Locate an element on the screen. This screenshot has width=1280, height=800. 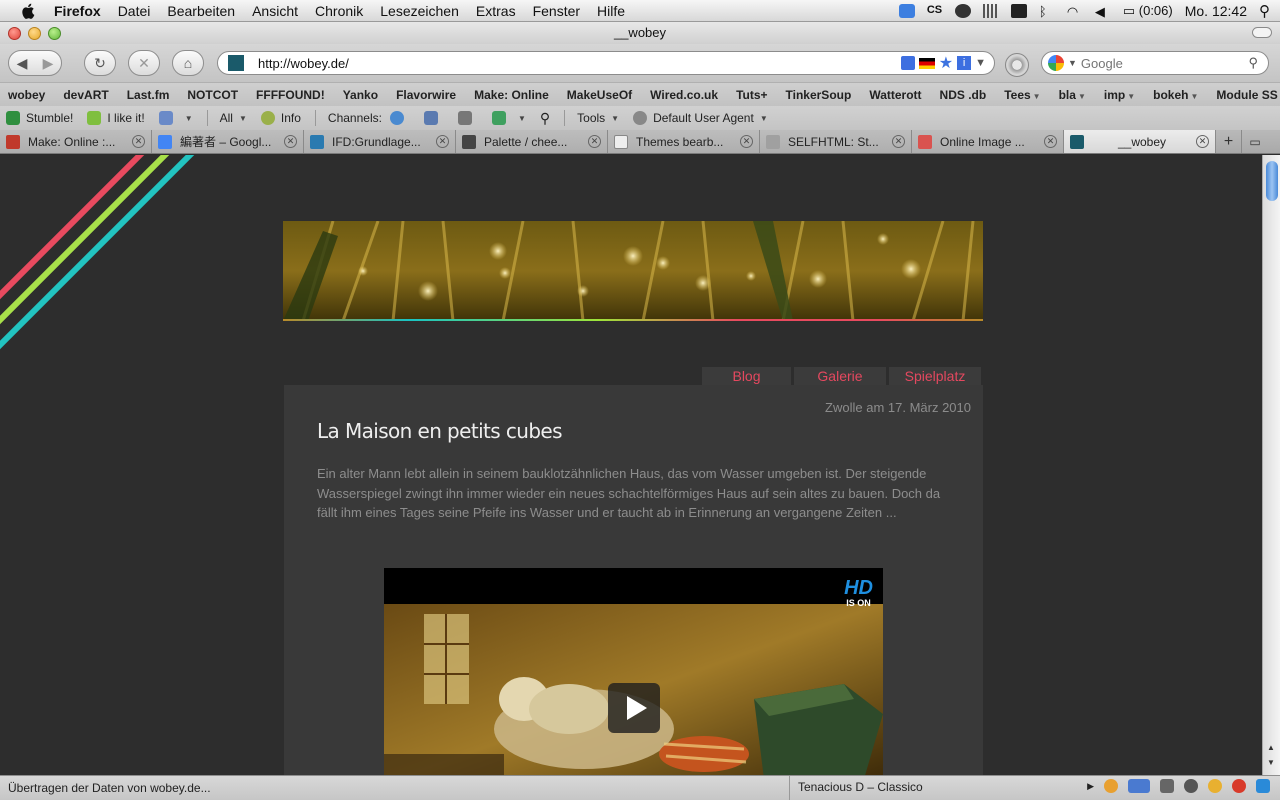
info-icon: i is located at coordinates (964, 63).